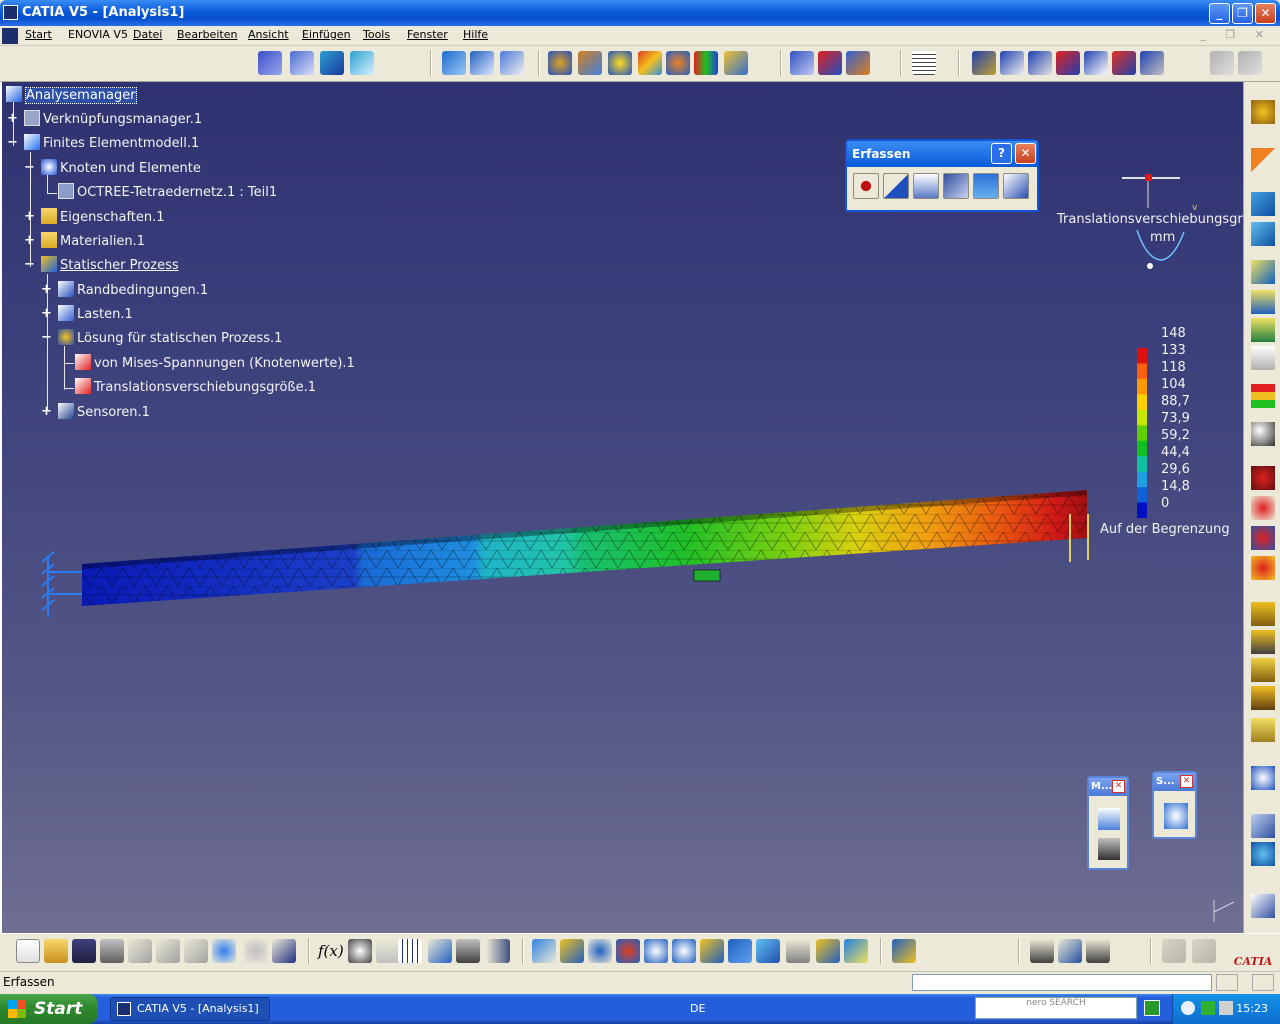 This screenshot has height=1024, width=1280. What do you see at coordinates (740, 951) in the screenshot?
I see `multi-view-icon` at bounding box center [740, 951].